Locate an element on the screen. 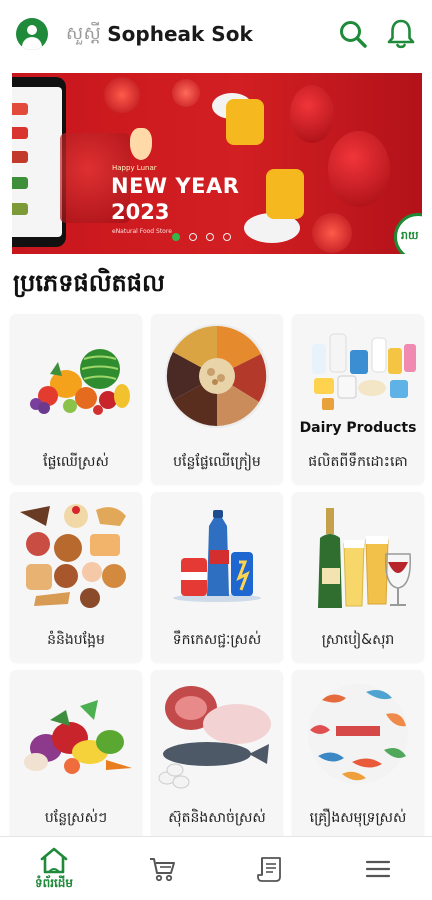  nav-item-home: ទំព័រដើម is located at coordinates (54, 868).